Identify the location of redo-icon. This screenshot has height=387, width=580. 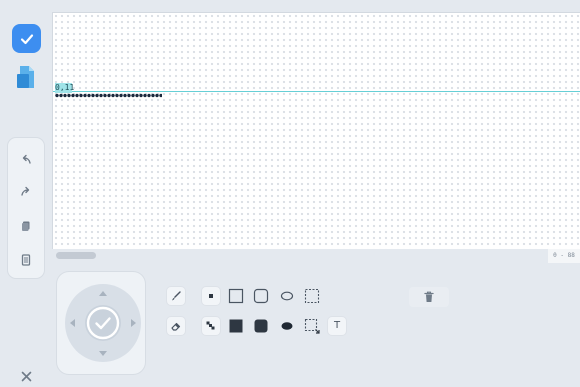
(25, 191).